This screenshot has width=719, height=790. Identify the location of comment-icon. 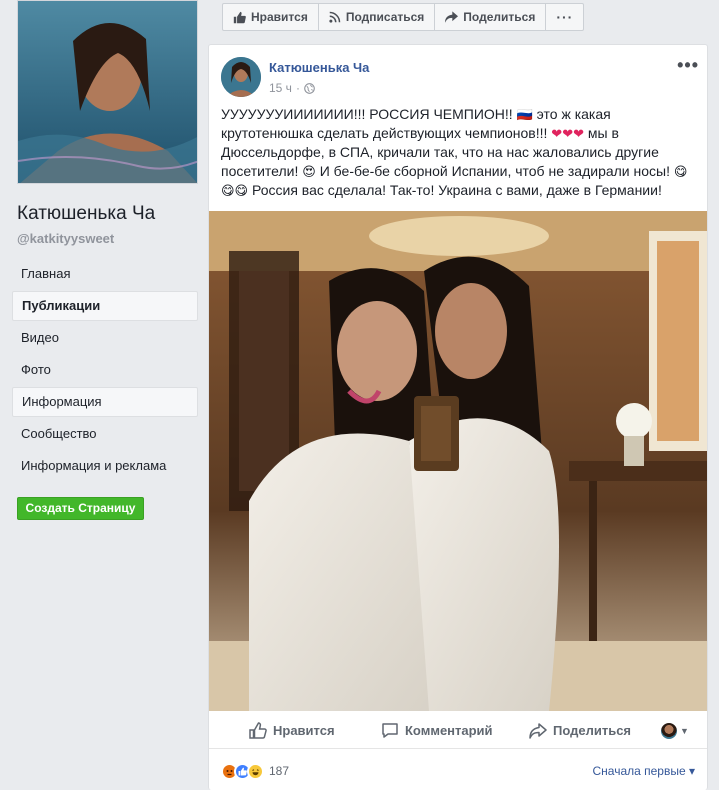
(390, 730).